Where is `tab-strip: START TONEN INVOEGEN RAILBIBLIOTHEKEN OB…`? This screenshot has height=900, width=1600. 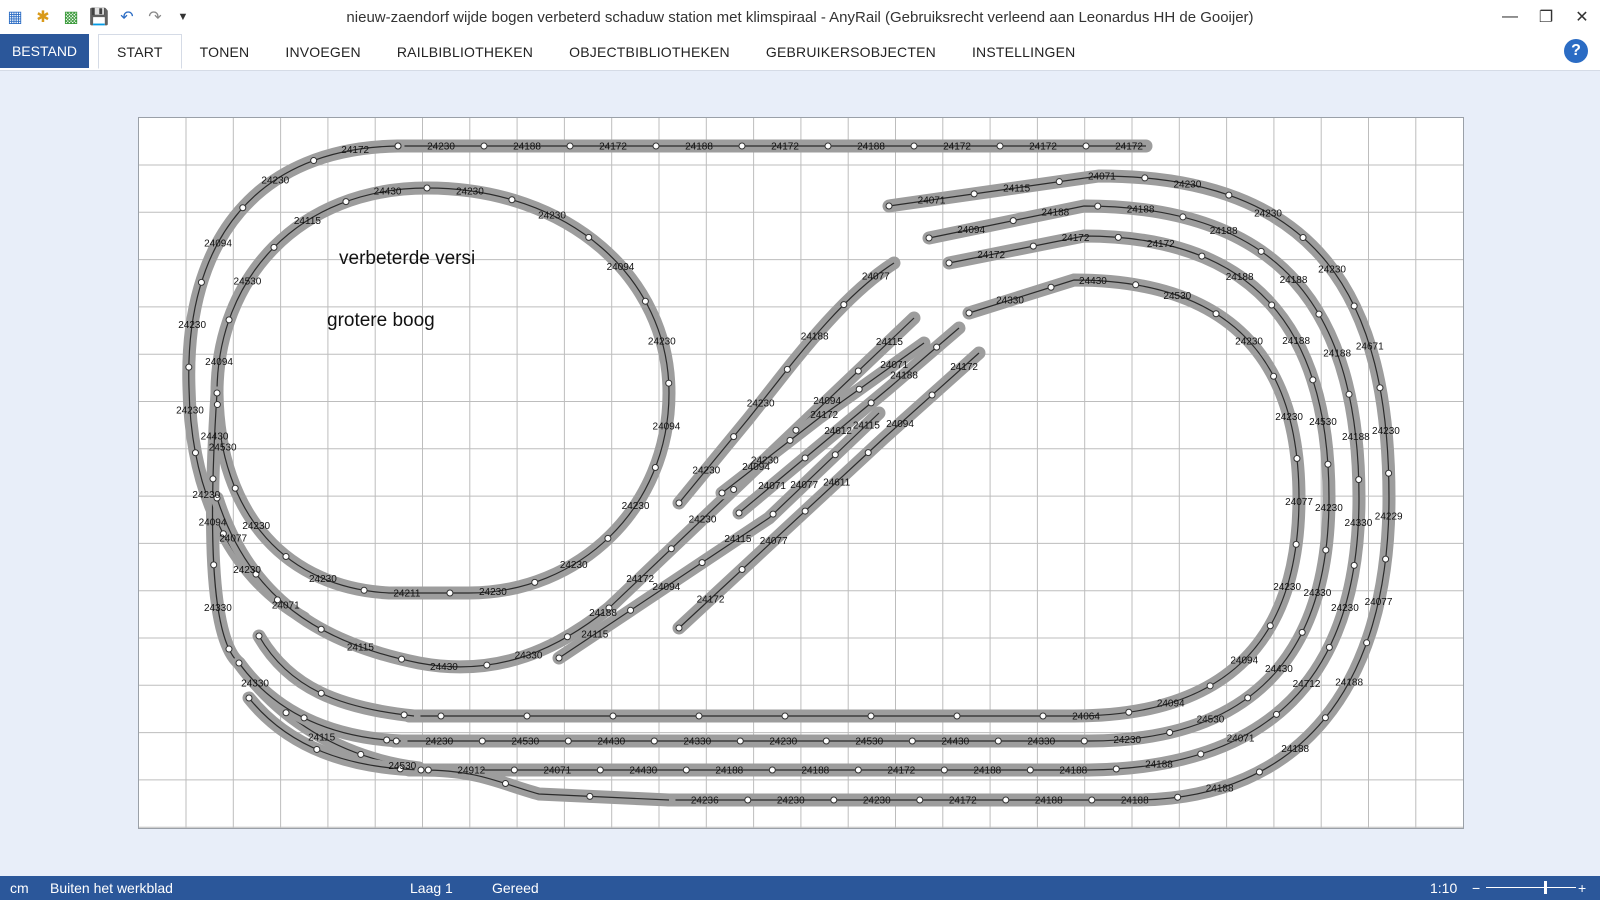
tab-strip: START TONEN INVOEGEN RAILBIBLIOTHEKEN OB… is located at coordinates (596, 52).